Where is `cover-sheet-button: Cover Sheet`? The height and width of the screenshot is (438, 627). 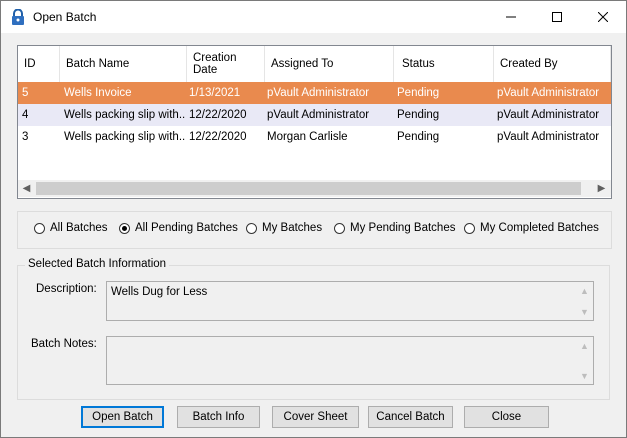 cover-sheet-button: Cover Sheet is located at coordinates (315, 417).